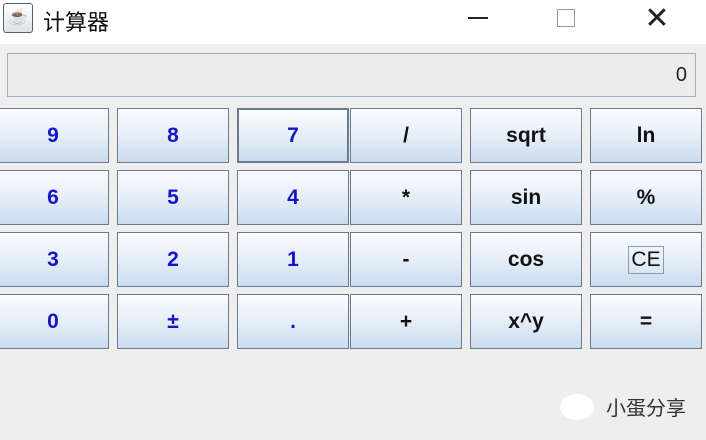 The height and width of the screenshot is (440, 706). I want to click on key-button: 0, so click(54, 321).